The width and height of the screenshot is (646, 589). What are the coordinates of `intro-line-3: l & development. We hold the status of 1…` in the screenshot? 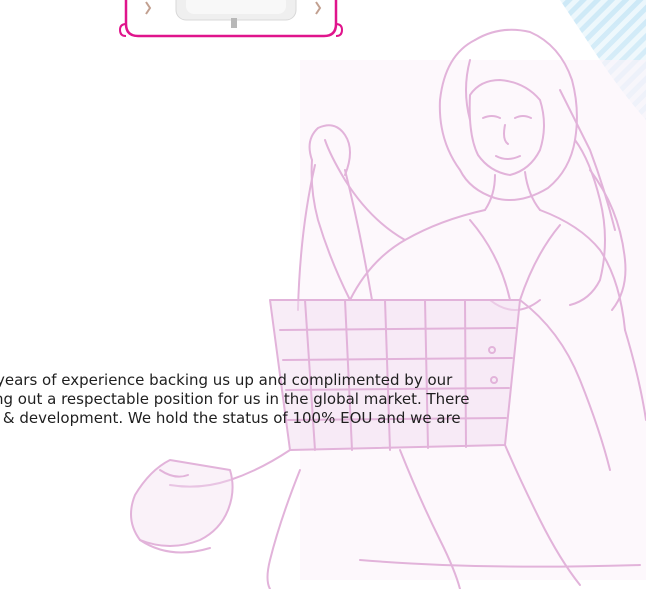 It's located at (230, 418).